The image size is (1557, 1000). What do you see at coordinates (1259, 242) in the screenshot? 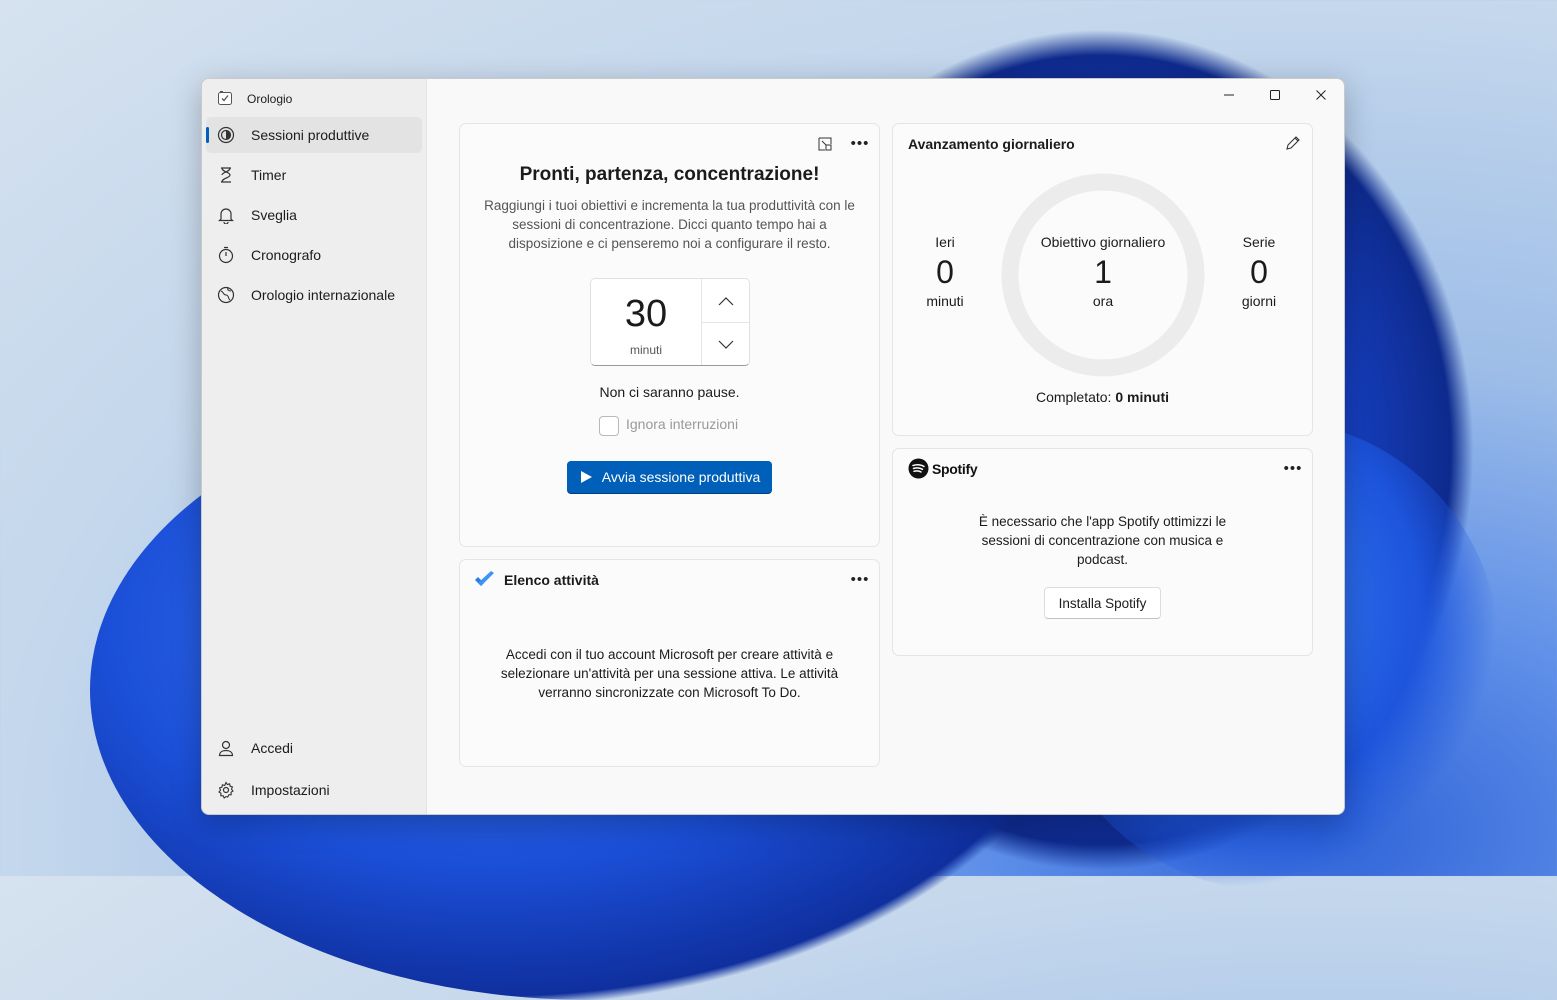
I see `streak-label: Serie` at bounding box center [1259, 242].